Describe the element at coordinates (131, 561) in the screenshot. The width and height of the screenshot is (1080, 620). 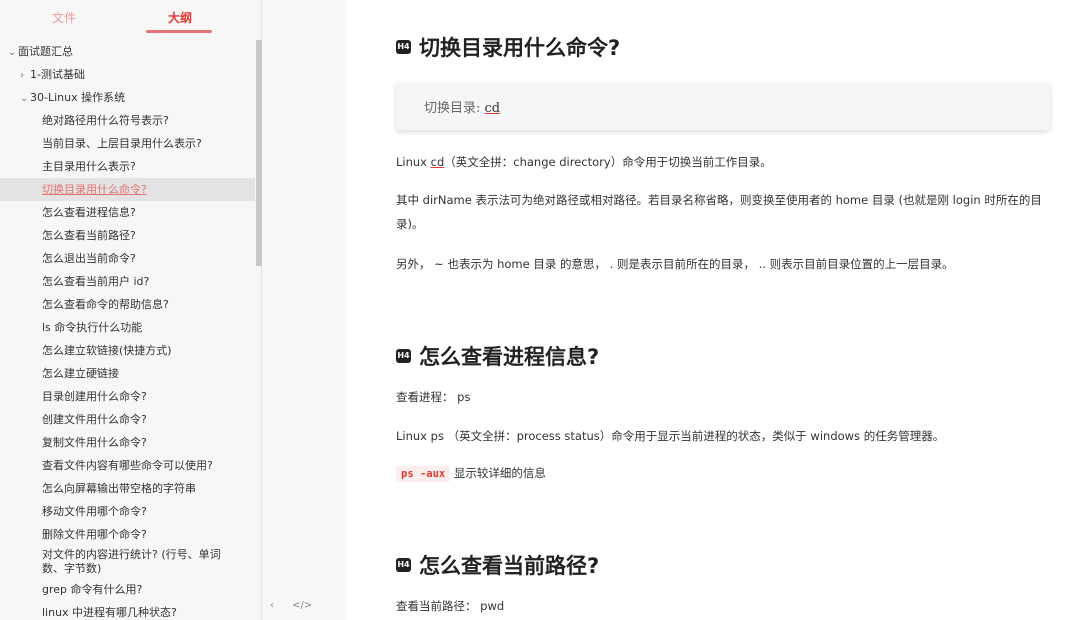
I see `outline-item-label: 对文件的内容进行统计? (行号、单词数、字节数)` at that location.